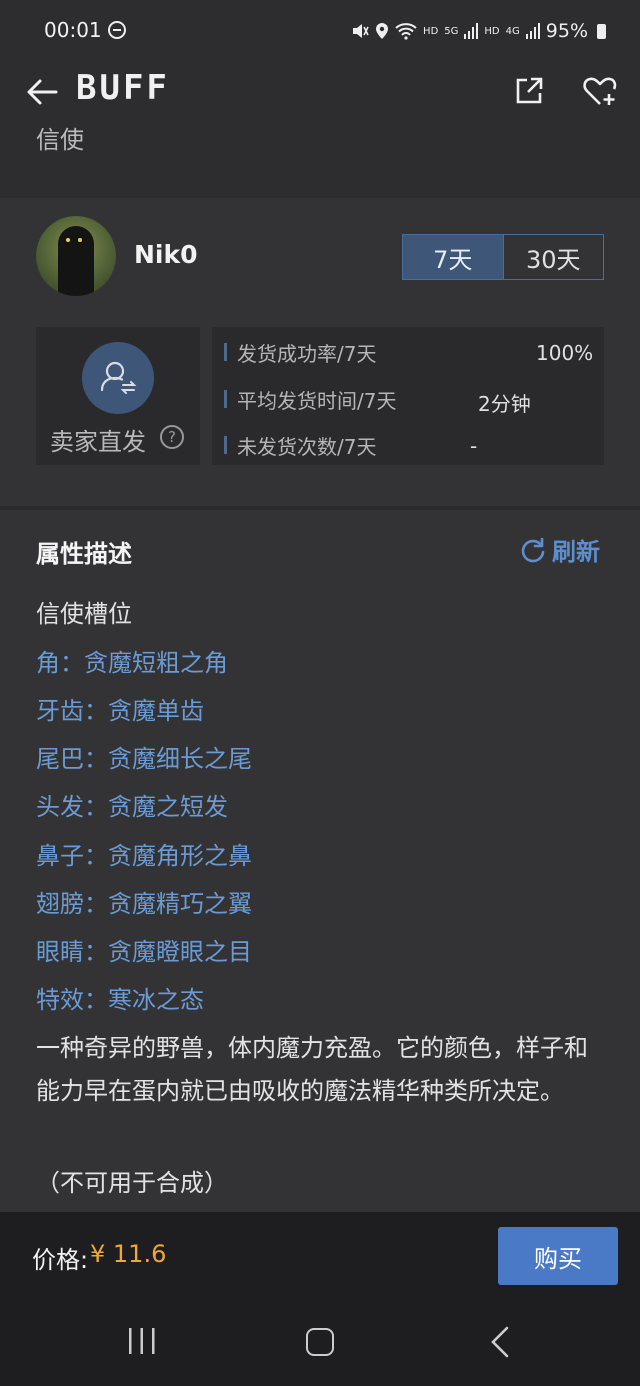 Image resolution: width=640 pixels, height=1386 pixels. I want to click on status-icons: HD 5G HD 4G 95%, so click(478, 31).